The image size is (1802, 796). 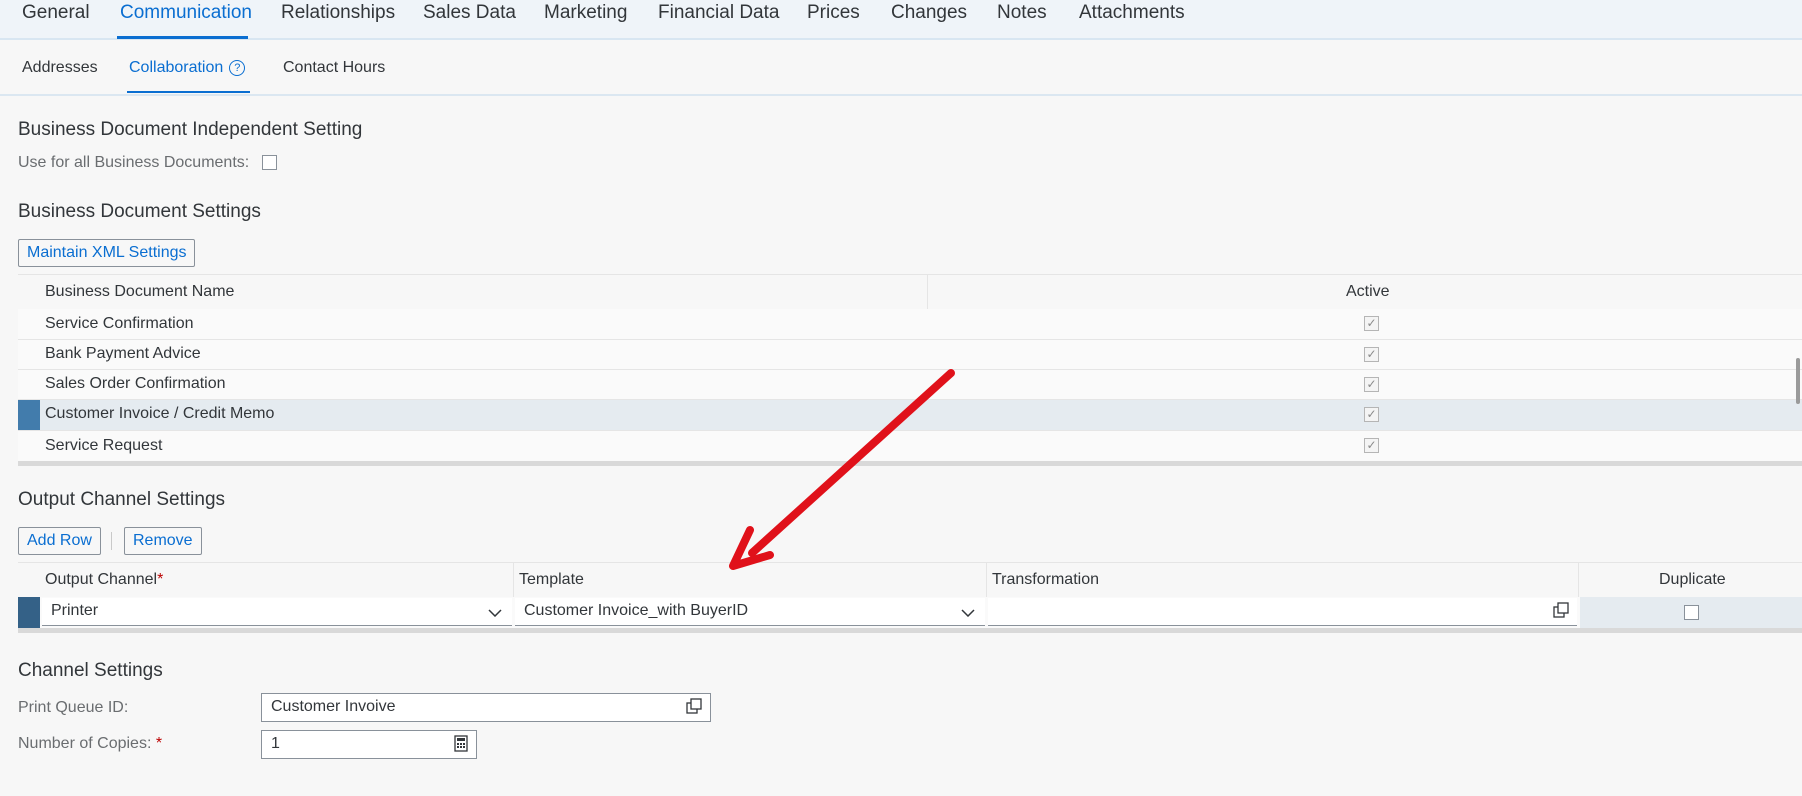 What do you see at coordinates (134, 162) in the screenshot?
I see `use-all-label: Use for all Business Documents:` at bounding box center [134, 162].